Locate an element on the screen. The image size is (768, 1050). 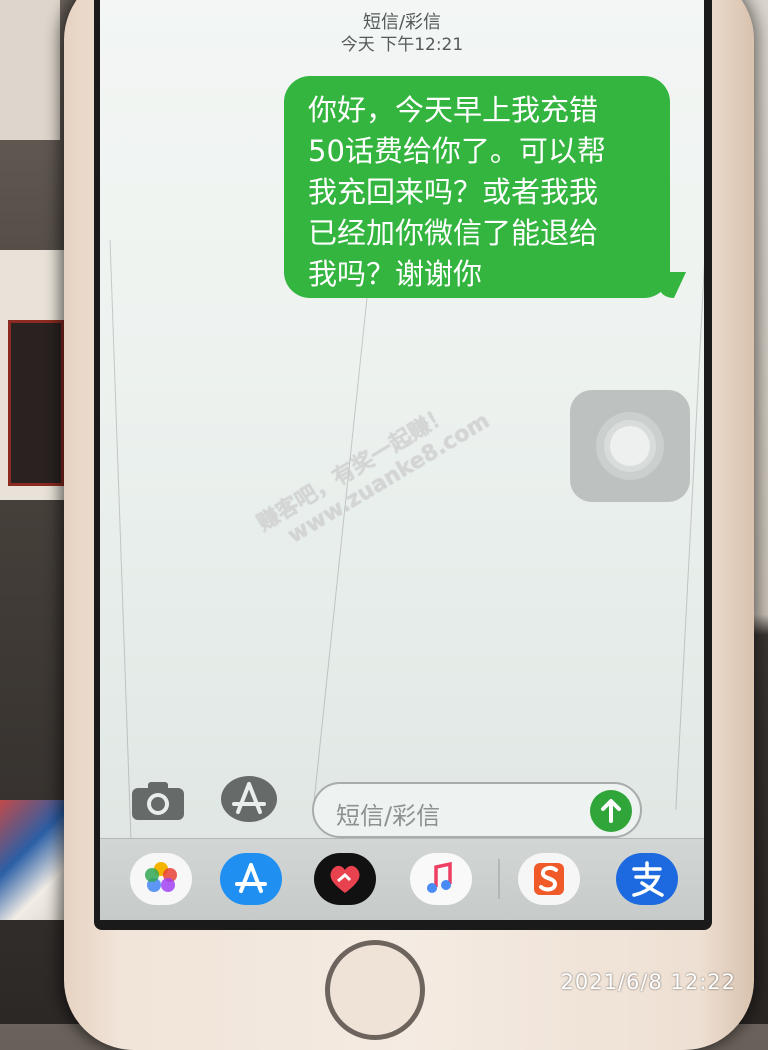
watermark-slogan: 赚客吧，有奖一起赚！ is located at coordinates (354, 469).